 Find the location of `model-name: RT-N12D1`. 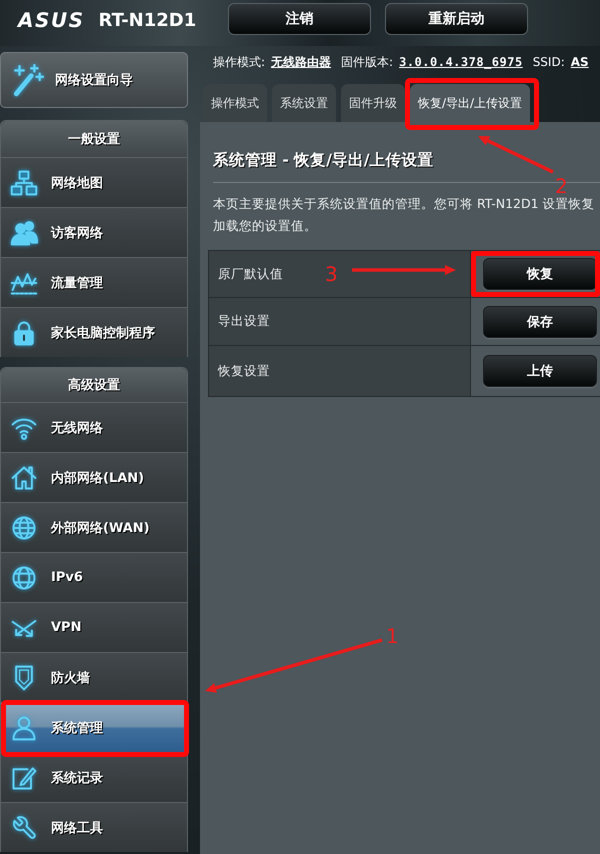

model-name: RT-N12D1 is located at coordinates (147, 20).